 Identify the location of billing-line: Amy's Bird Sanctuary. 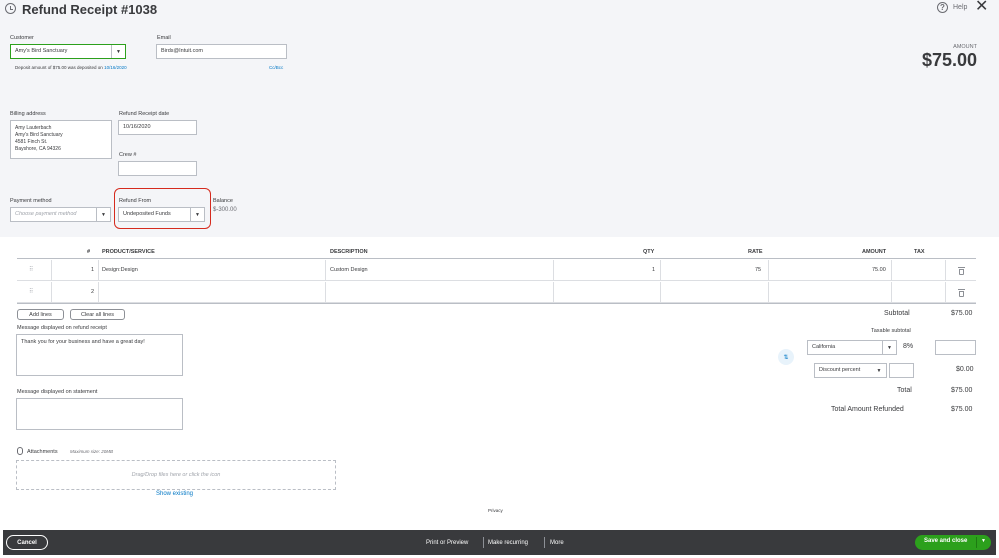
(39, 135).